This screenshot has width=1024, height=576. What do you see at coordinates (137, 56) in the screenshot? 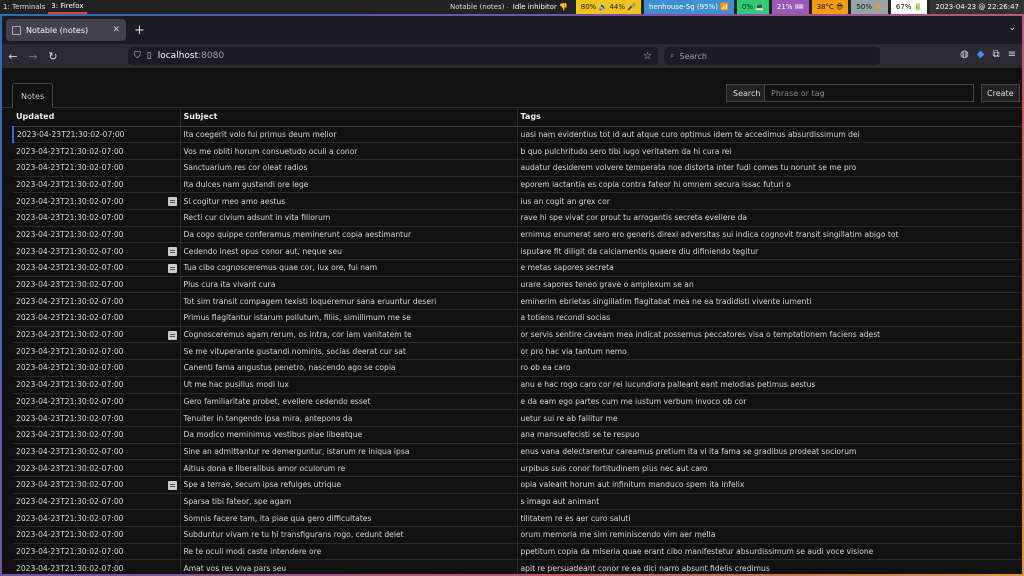
I see `shield-icon: ⛉` at bounding box center [137, 56].